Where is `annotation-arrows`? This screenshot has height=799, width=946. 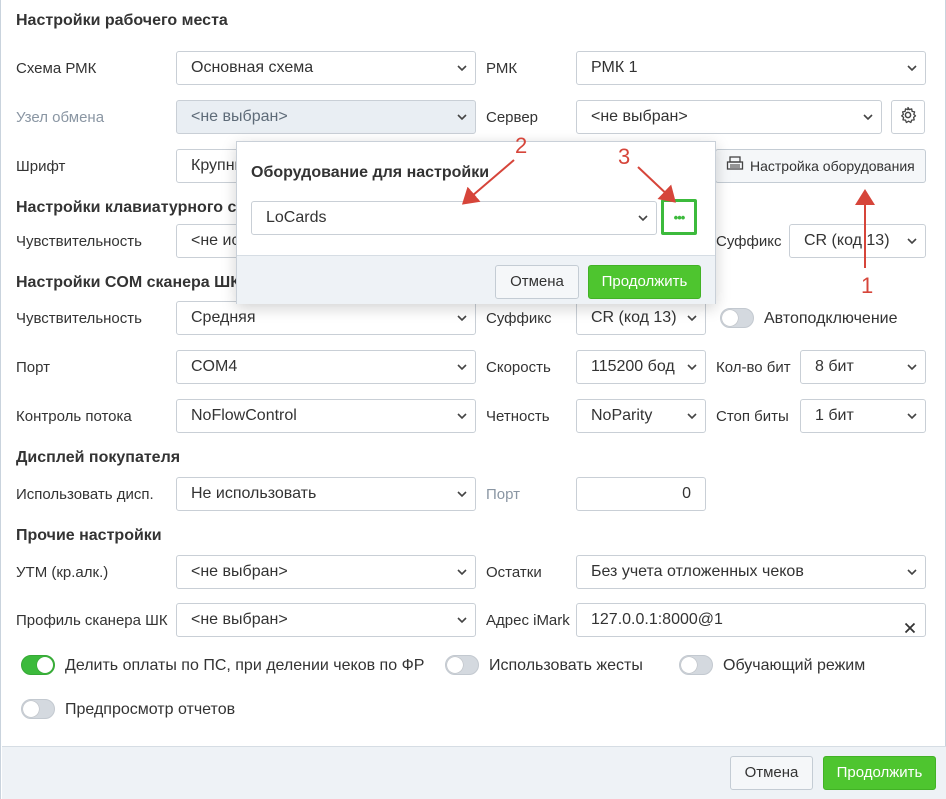 annotation-arrows is located at coordinates (668, 213).